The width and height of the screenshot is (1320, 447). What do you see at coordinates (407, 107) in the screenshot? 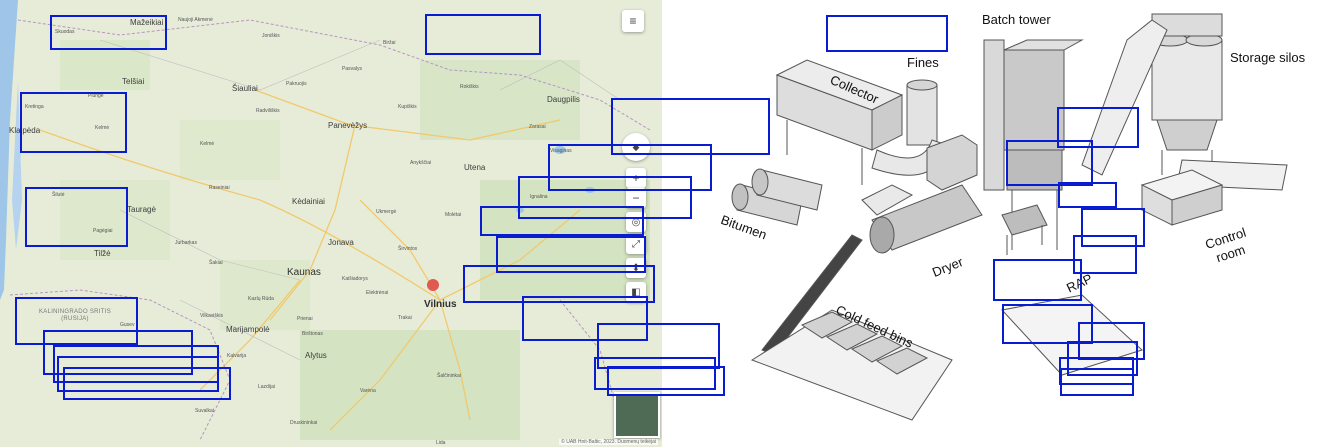
I see `label-kupiskis: Kupiškis` at bounding box center [407, 107].